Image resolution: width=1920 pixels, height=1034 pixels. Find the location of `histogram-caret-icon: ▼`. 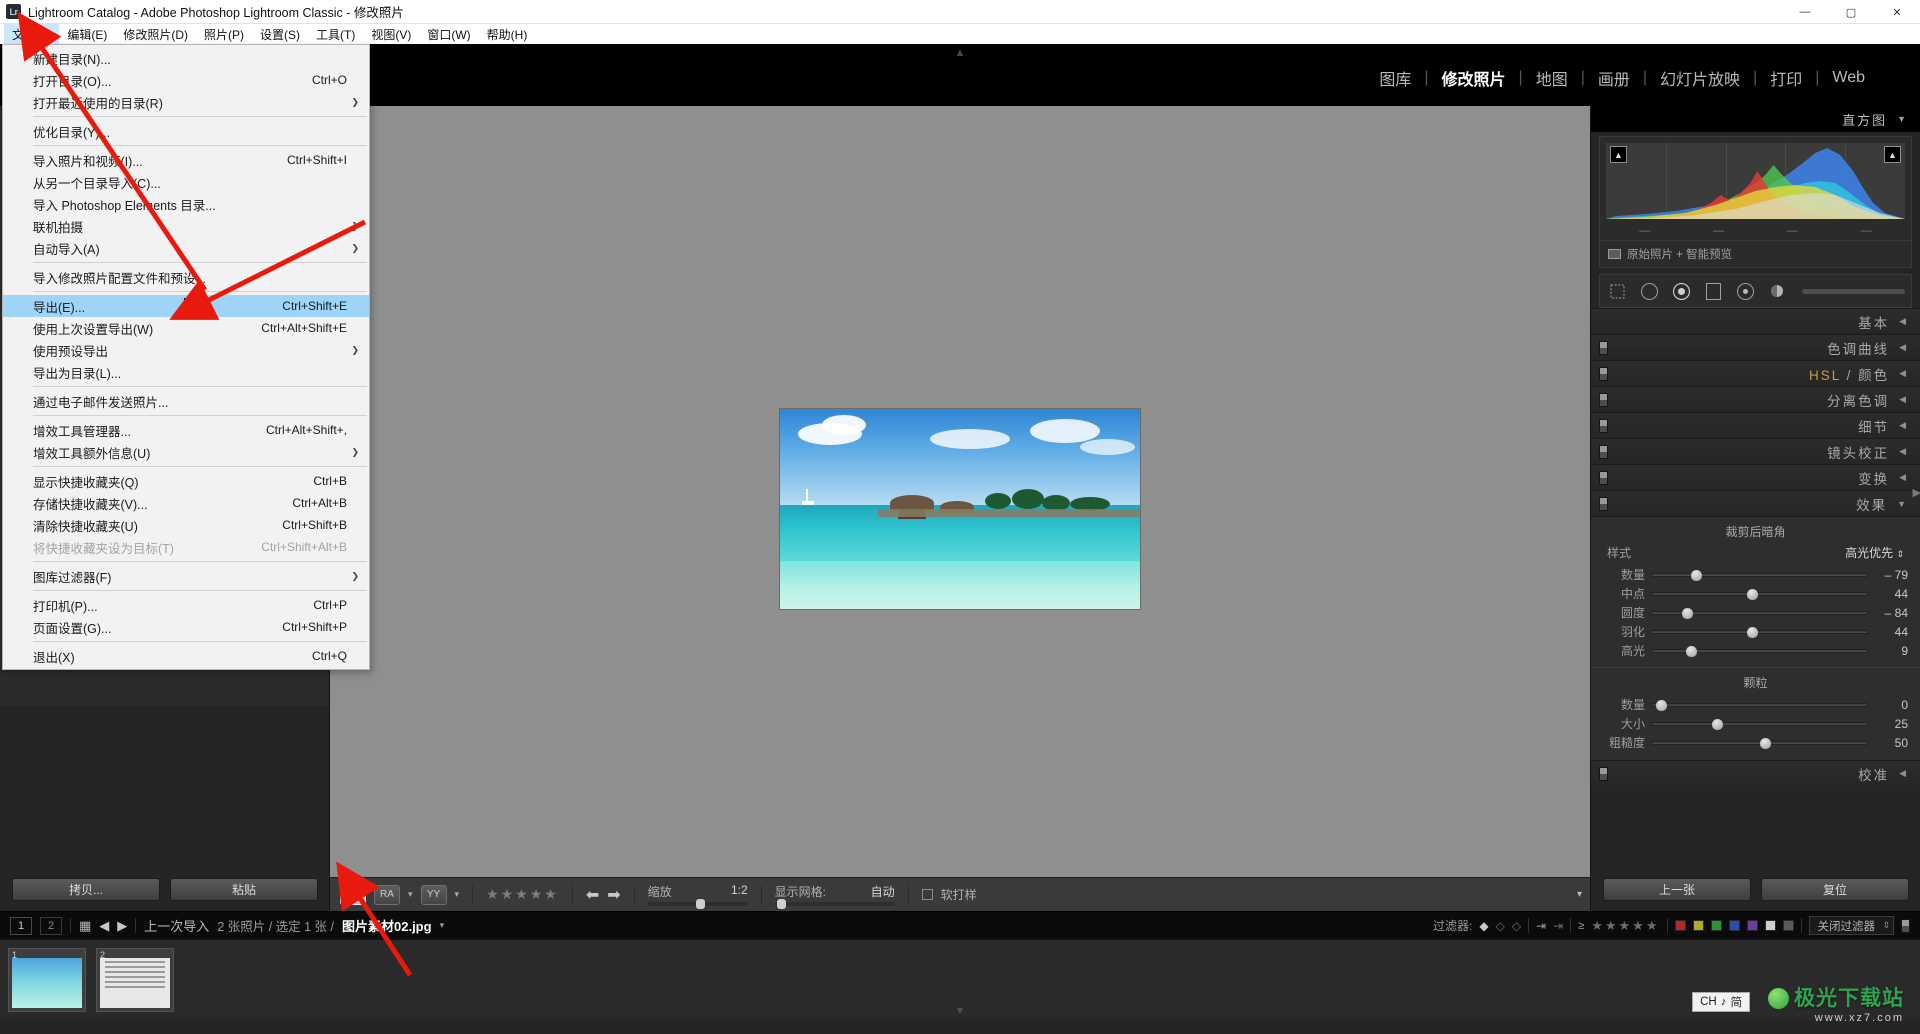

histogram-caret-icon: ▼ is located at coordinates (1902, 119).